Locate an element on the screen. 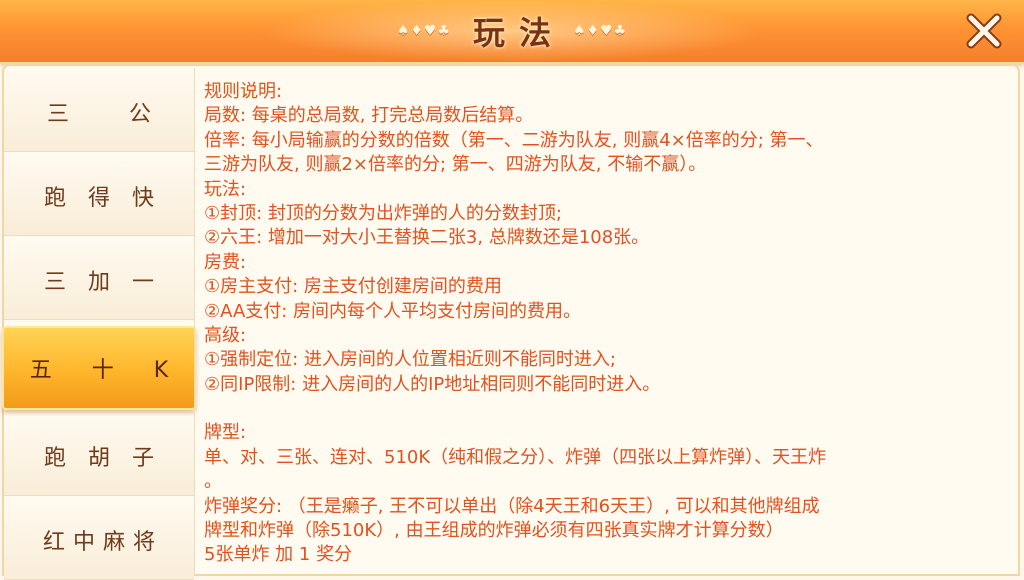 The width and height of the screenshot is (1024, 580). tab-pao-de-kuai: 跑得快 is located at coordinates (99, 196).